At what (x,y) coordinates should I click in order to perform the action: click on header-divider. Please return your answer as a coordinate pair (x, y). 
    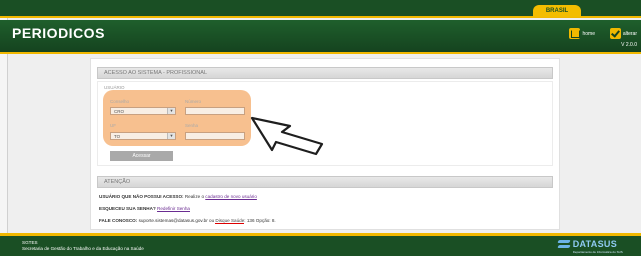
    Looking at the image, I should click on (320, 53).